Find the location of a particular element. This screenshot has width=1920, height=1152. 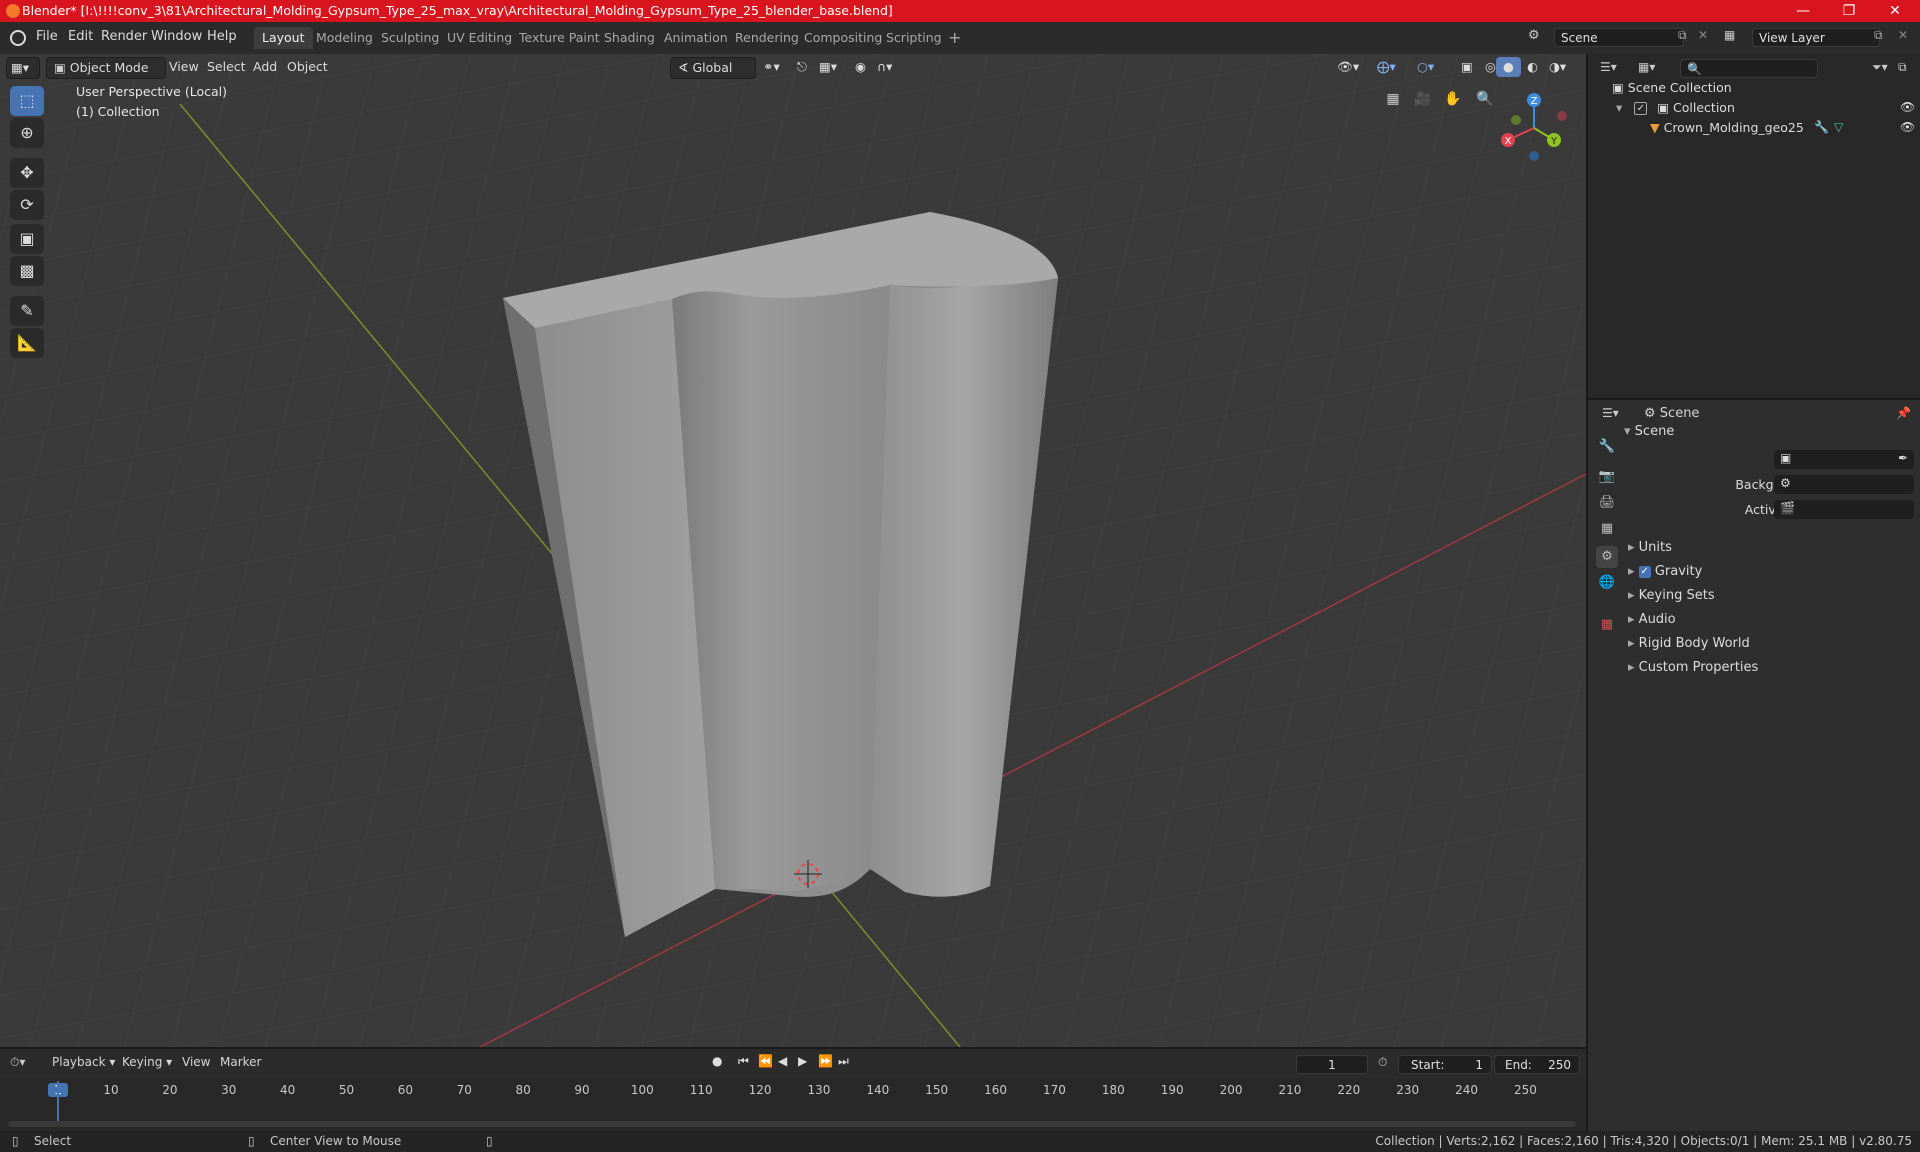

background-scene-field: ⚙ is located at coordinates (1844, 484).